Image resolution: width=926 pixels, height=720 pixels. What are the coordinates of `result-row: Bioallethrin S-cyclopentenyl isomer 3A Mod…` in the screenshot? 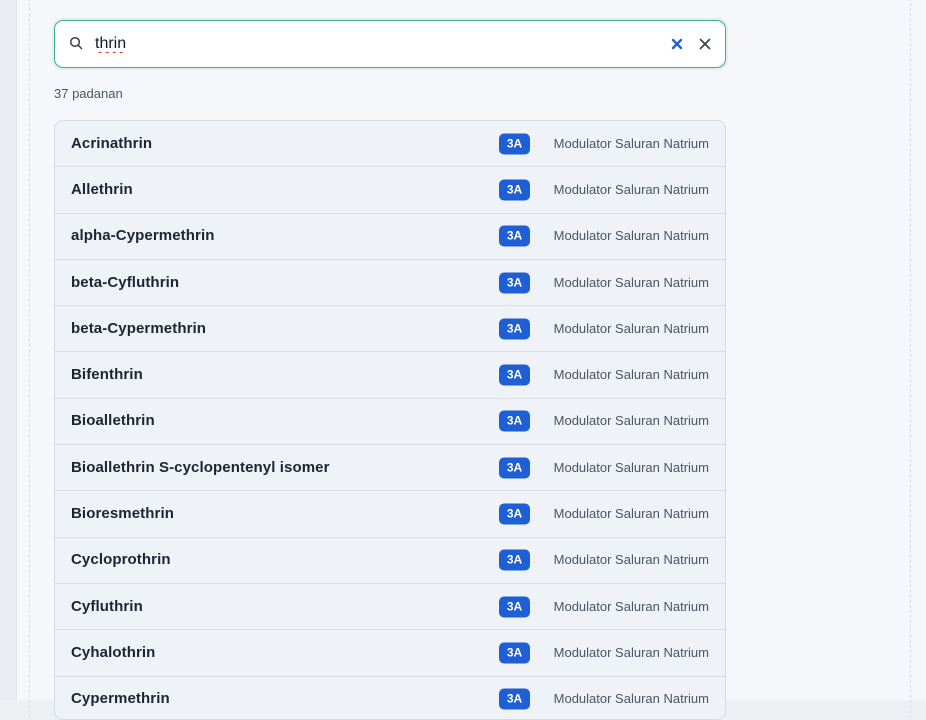 It's located at (390, 468).